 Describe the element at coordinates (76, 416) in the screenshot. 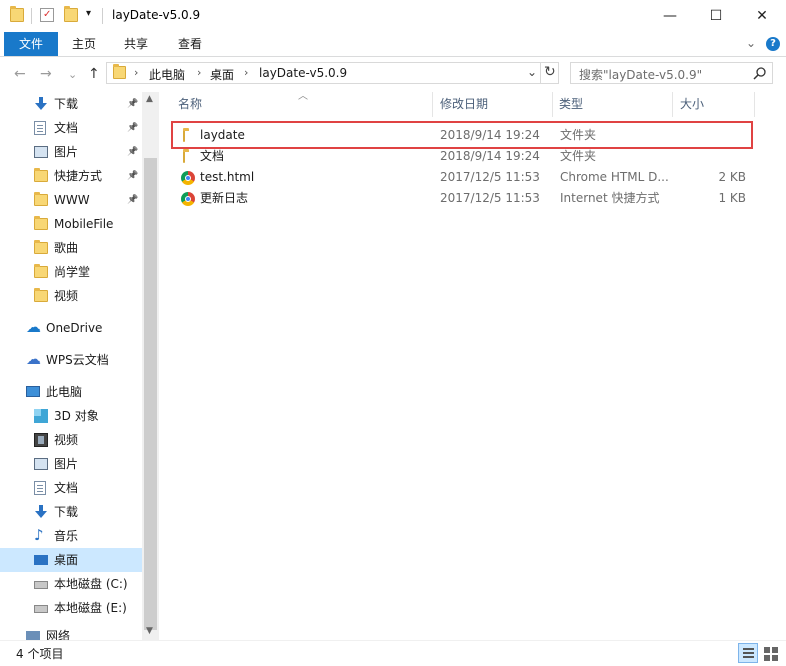

I see `sidebar-item-label: 3D 对象` at that location.